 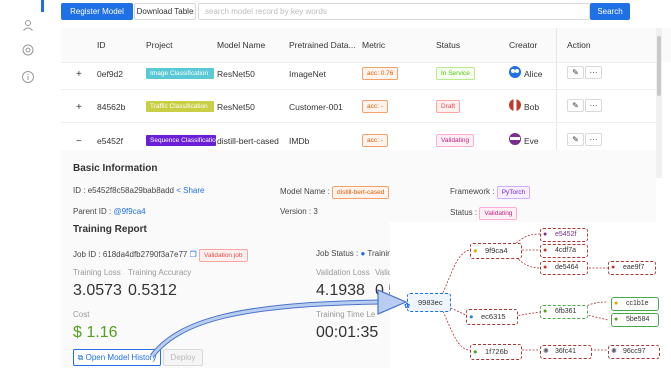 I want to click on scrollbar-thumb, so click(x=659, y=66).